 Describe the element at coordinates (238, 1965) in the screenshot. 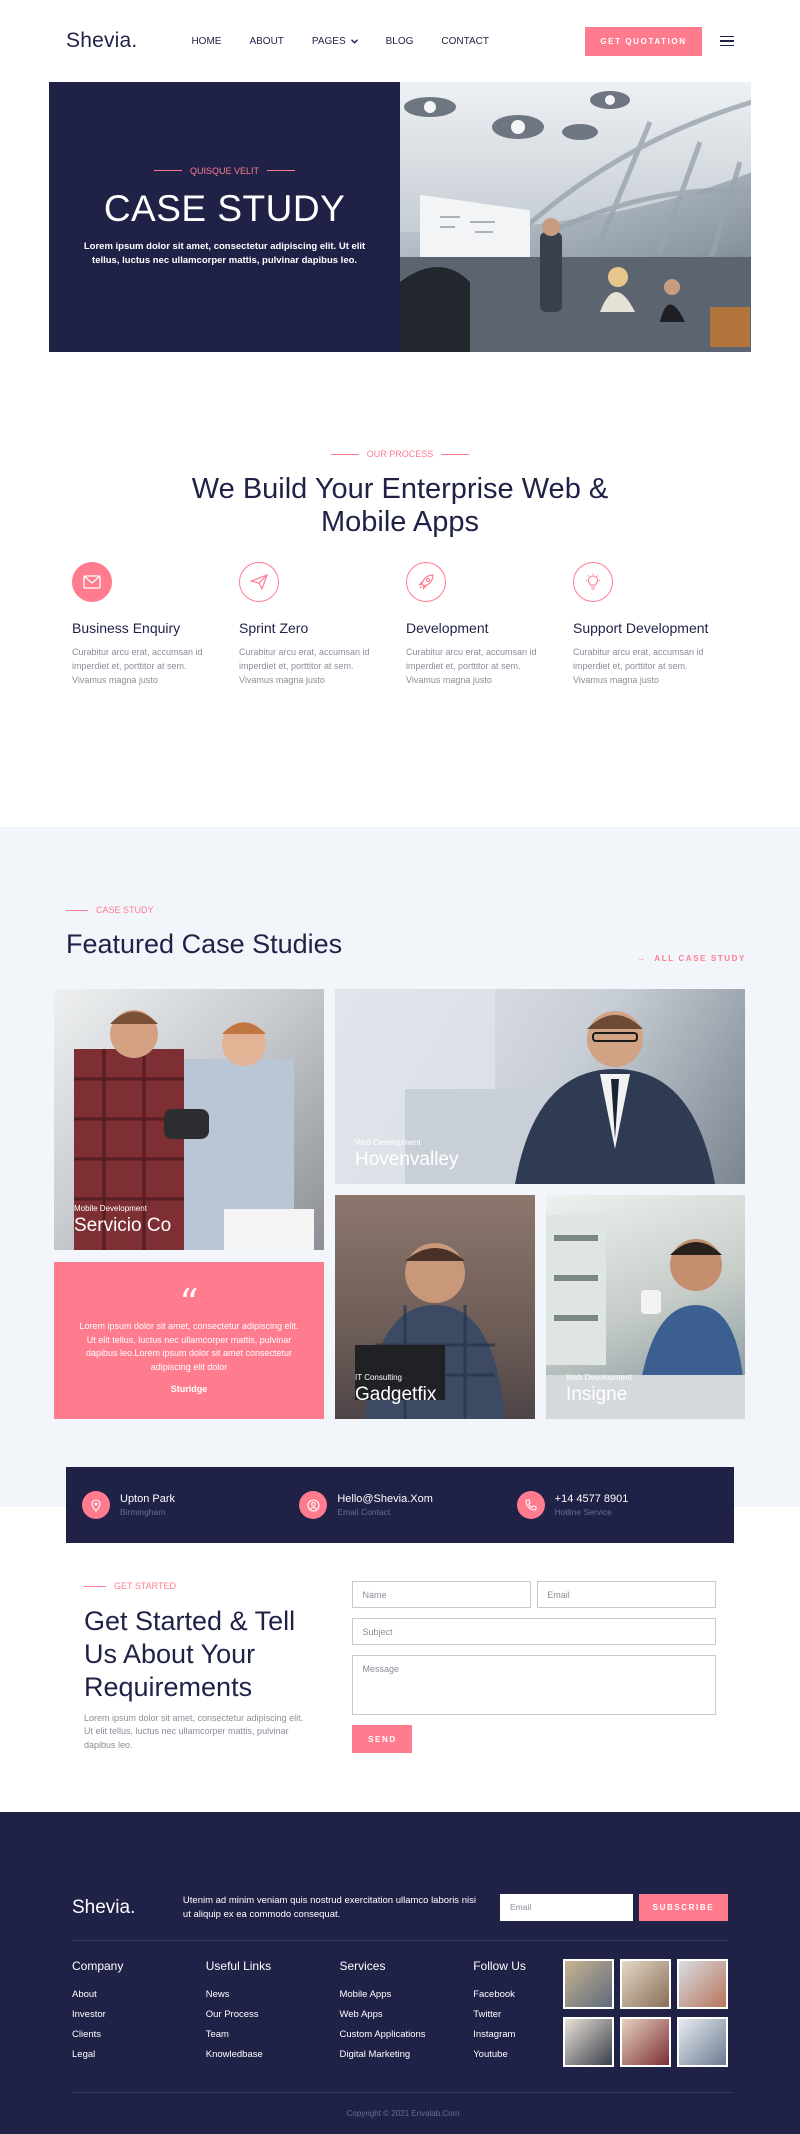

I see `footer-column-title: Useful Links` at that location.